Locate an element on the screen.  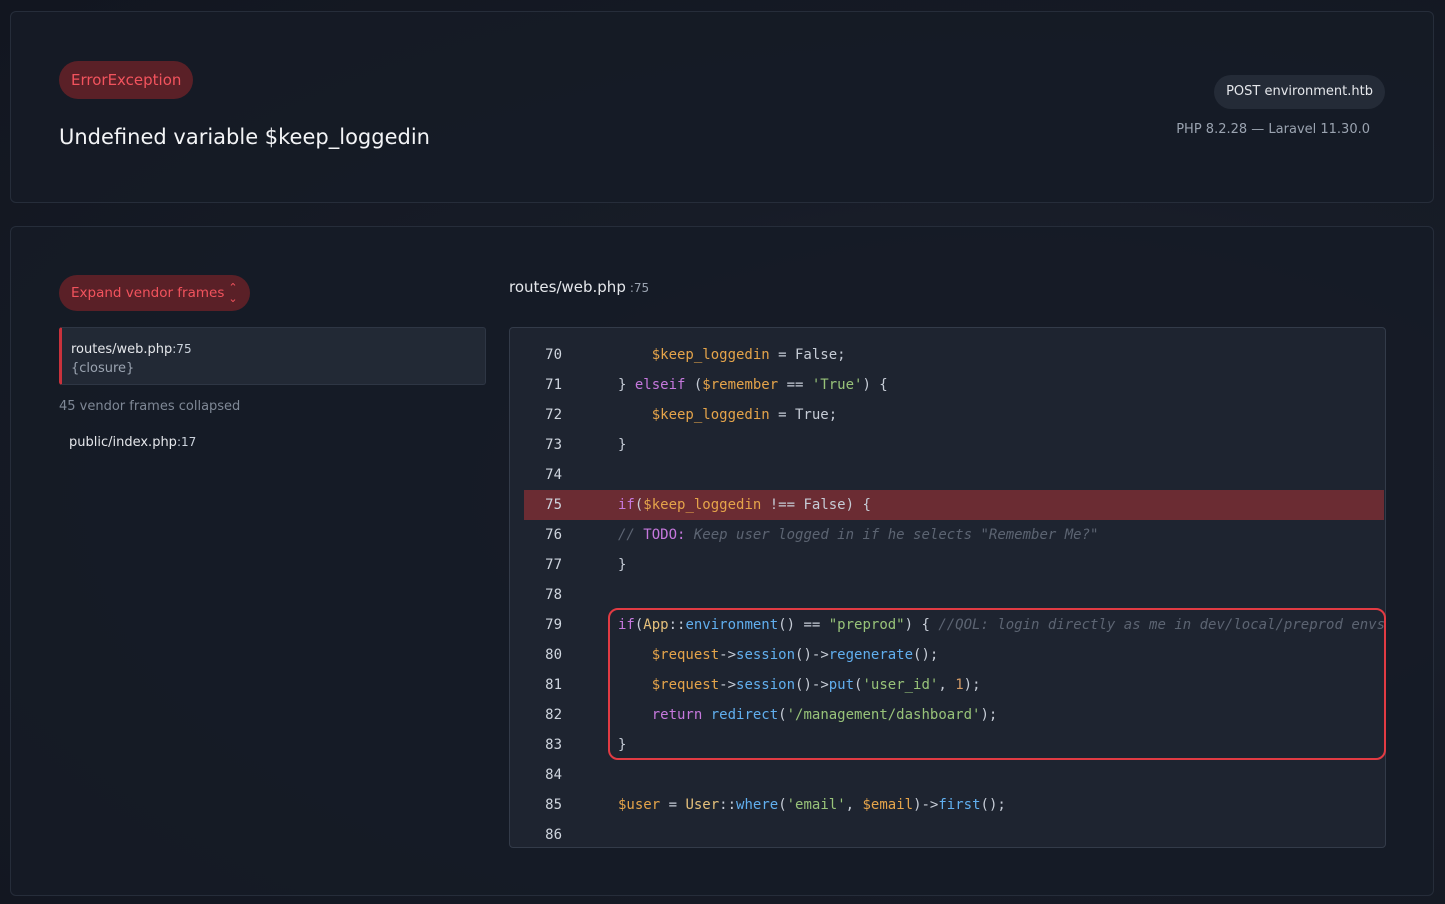
code-token: regenerate is located at coordinates (871, 655).